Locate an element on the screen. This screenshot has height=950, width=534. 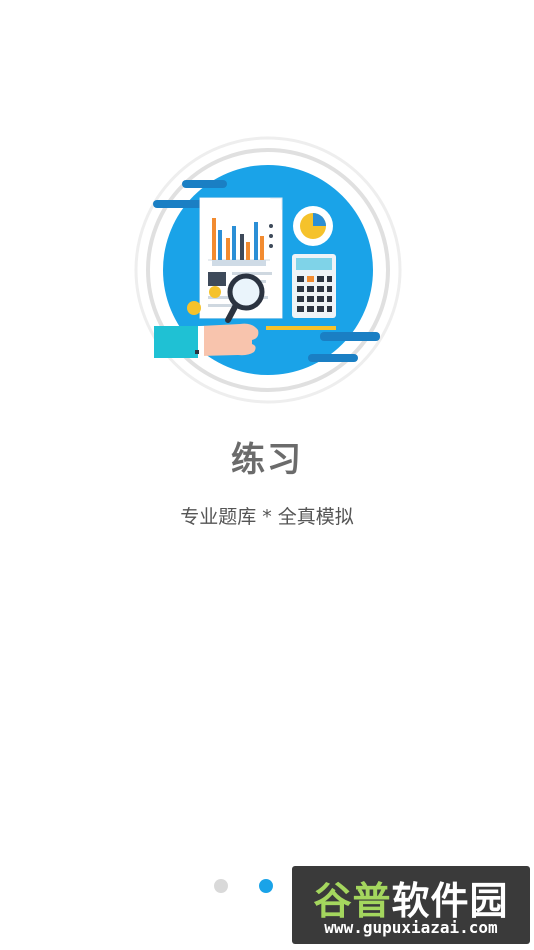
watermark-logo: 谷普软件园 www.gupuxiazai.com is located at coordinates (411, 905).